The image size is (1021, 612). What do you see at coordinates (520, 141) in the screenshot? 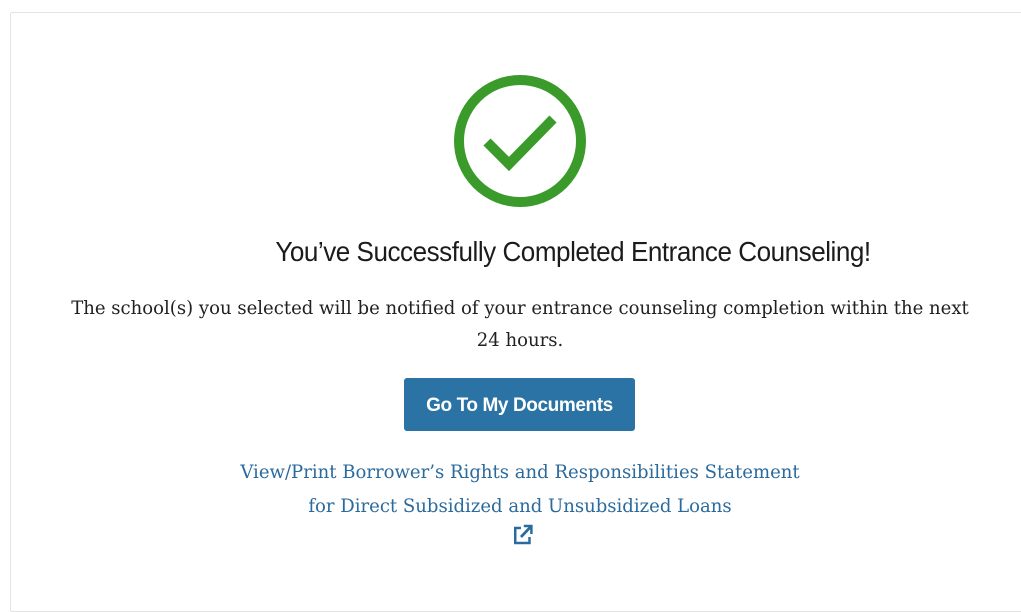
I see `checkmark-circle-icon` at bounding box center [520, 141].